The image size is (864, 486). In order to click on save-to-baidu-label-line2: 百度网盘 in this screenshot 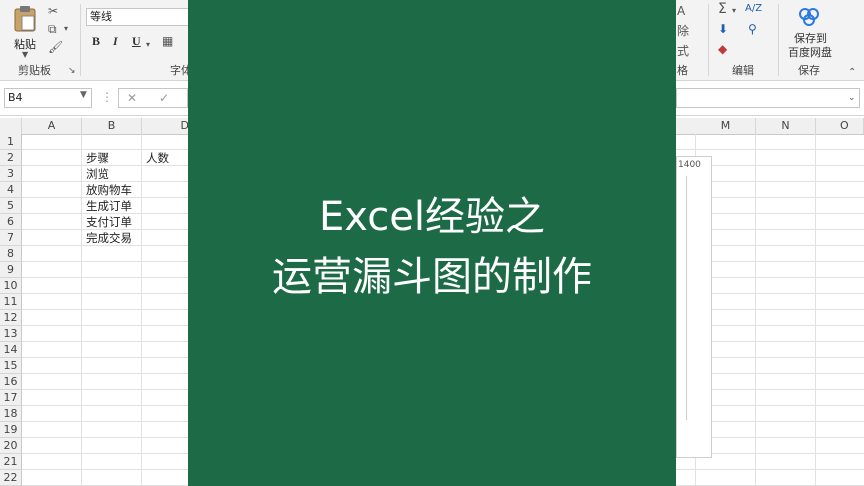, I will do `click(810, 53)`.